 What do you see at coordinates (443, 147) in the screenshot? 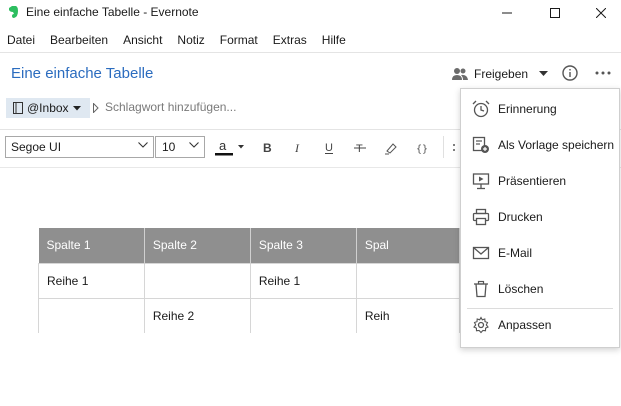
I see `toolbar-divider` at bounding box center [443, 147].